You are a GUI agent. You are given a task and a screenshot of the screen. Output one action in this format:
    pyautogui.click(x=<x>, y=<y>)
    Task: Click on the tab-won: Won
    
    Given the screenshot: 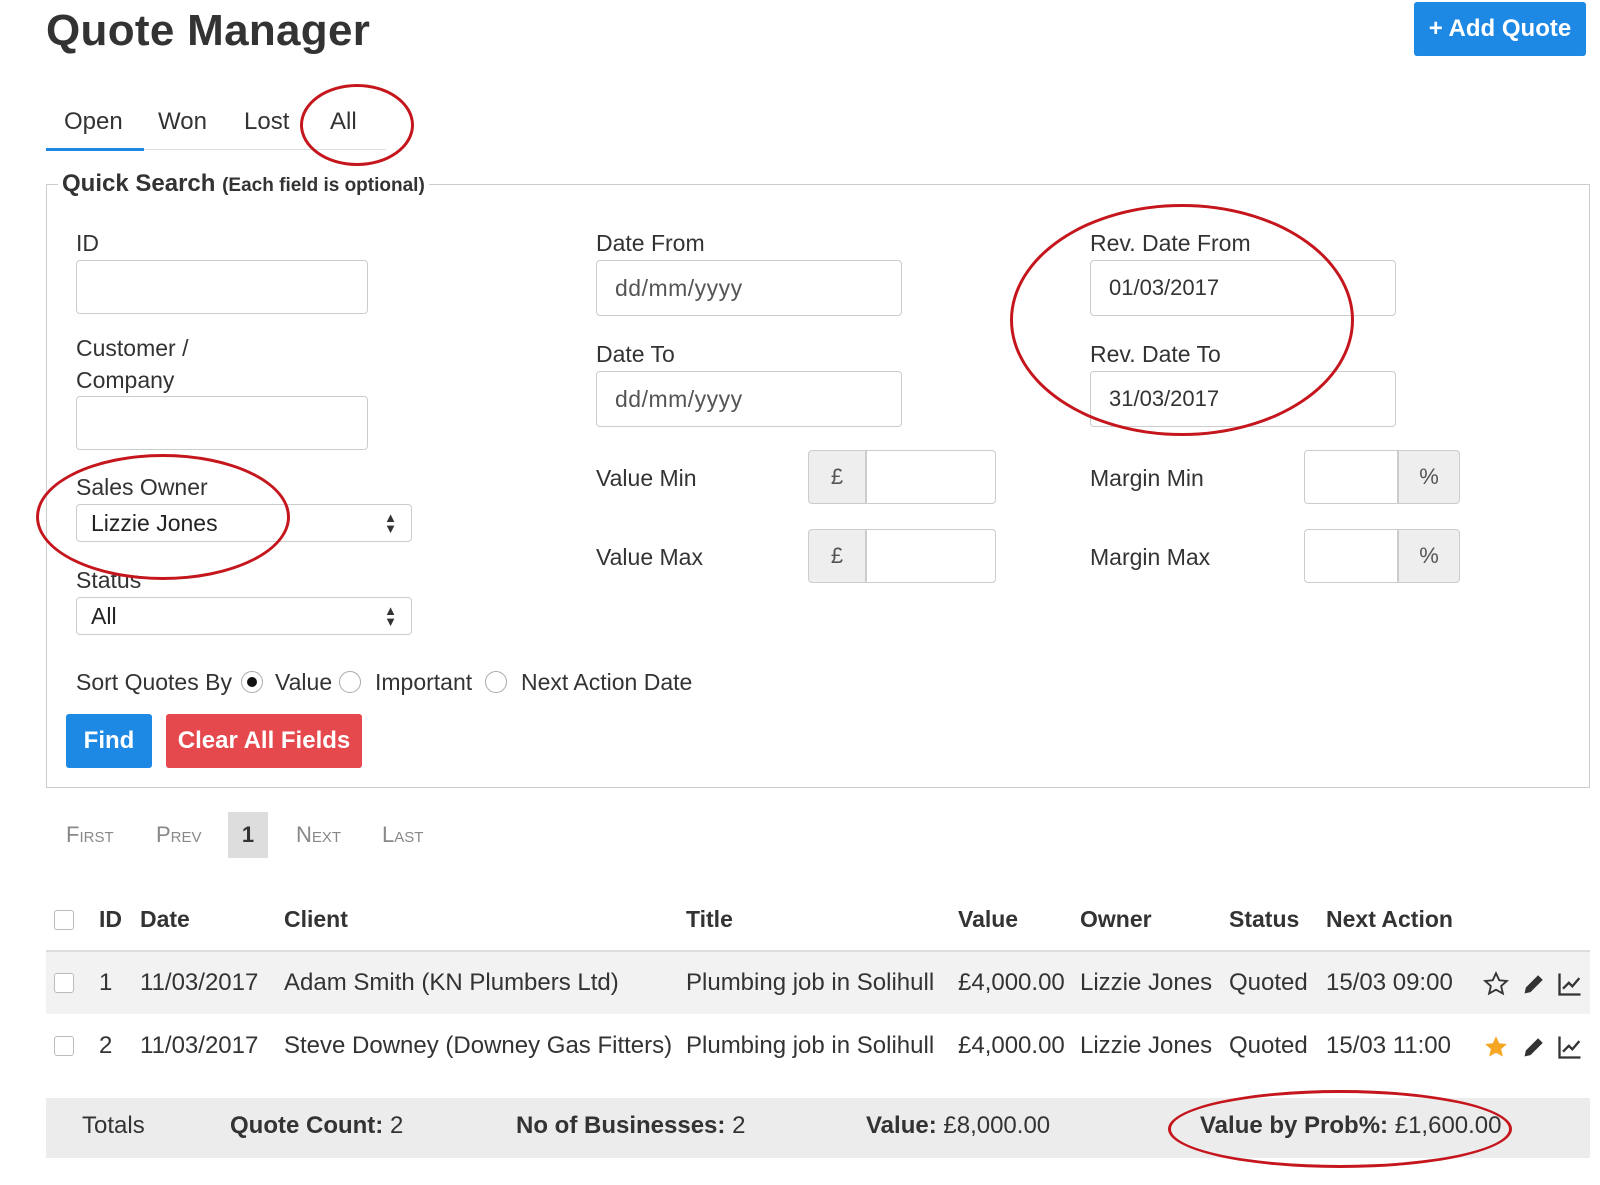 What is the action you would take?
    pyautogui.click(x=182, y=122)
    